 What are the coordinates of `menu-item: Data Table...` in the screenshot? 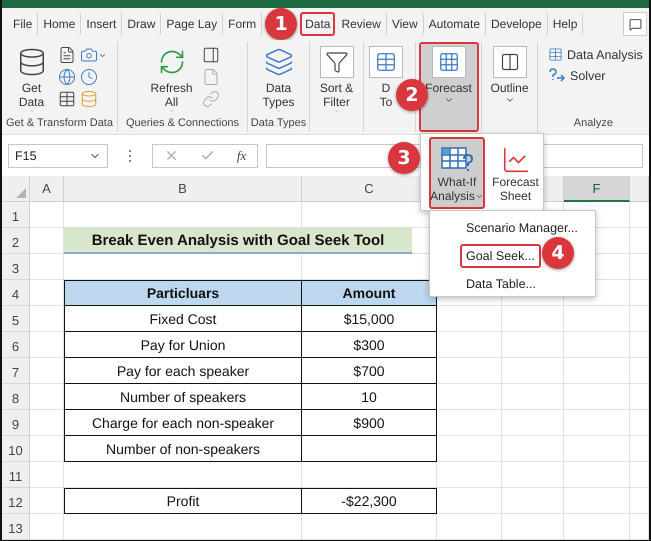 It's located at (501, 284).